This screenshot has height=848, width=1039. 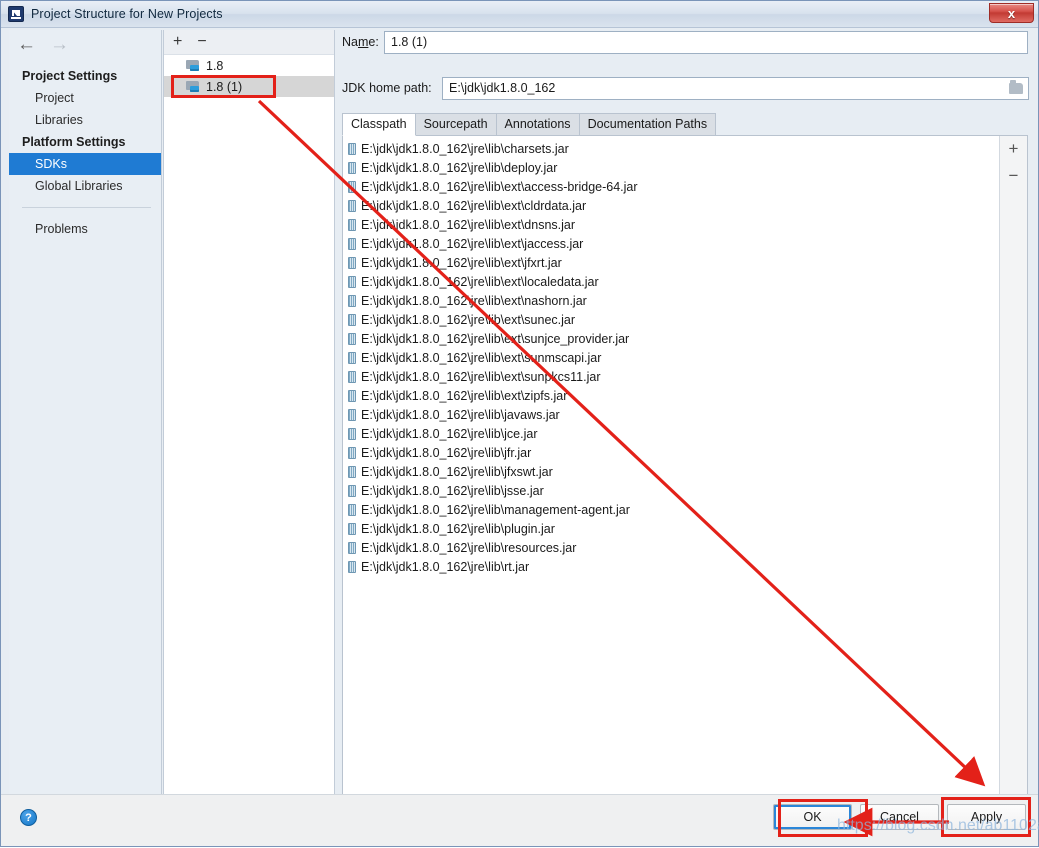 What do you see at coordinates (706, 42) in the screenshot?
I see `name-input: 1.8 (1)` at bounding box center [706, 42].